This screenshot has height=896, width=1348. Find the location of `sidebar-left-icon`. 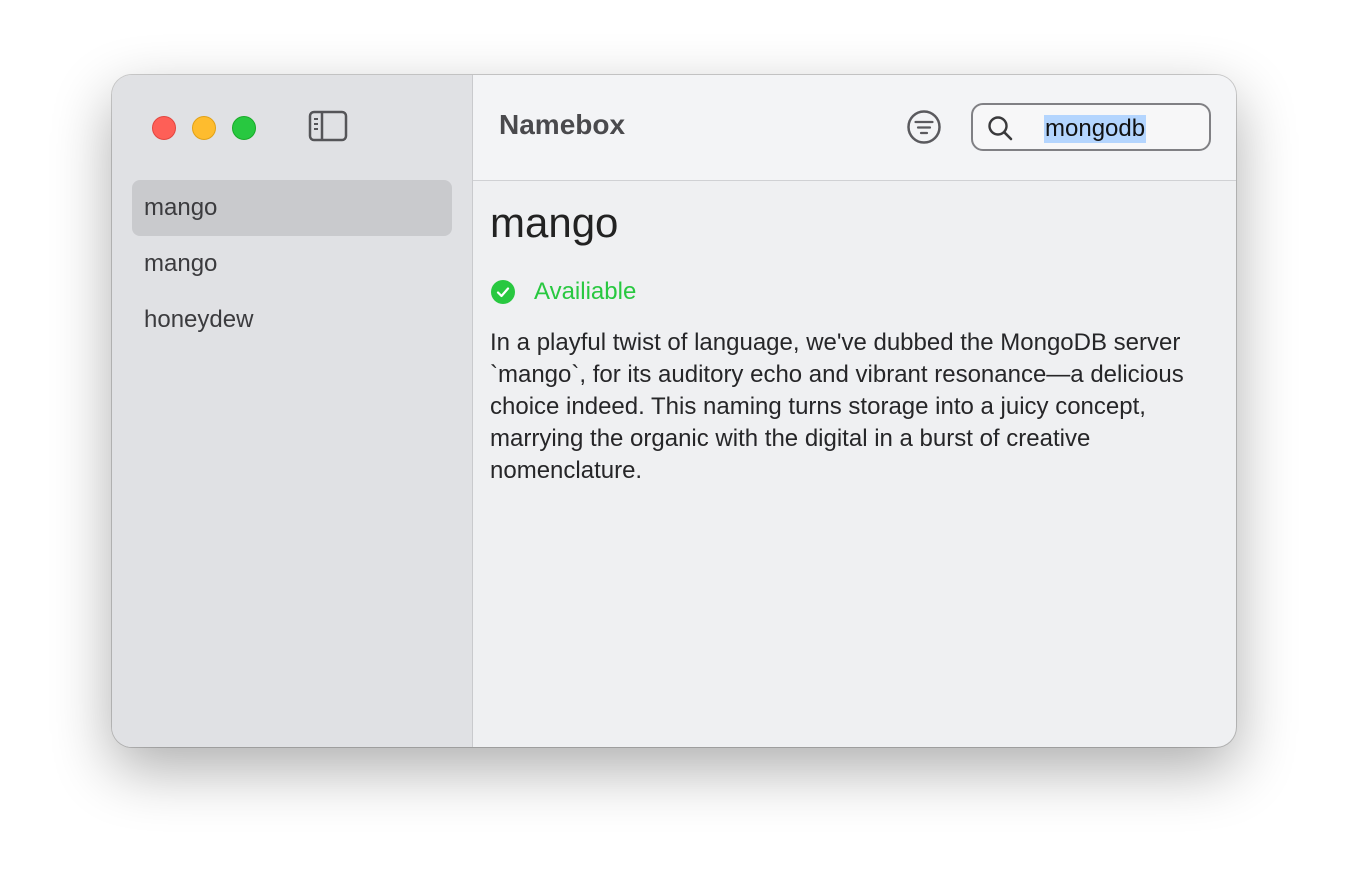

sidebar-left-icon is located at coordinates (328, 126).